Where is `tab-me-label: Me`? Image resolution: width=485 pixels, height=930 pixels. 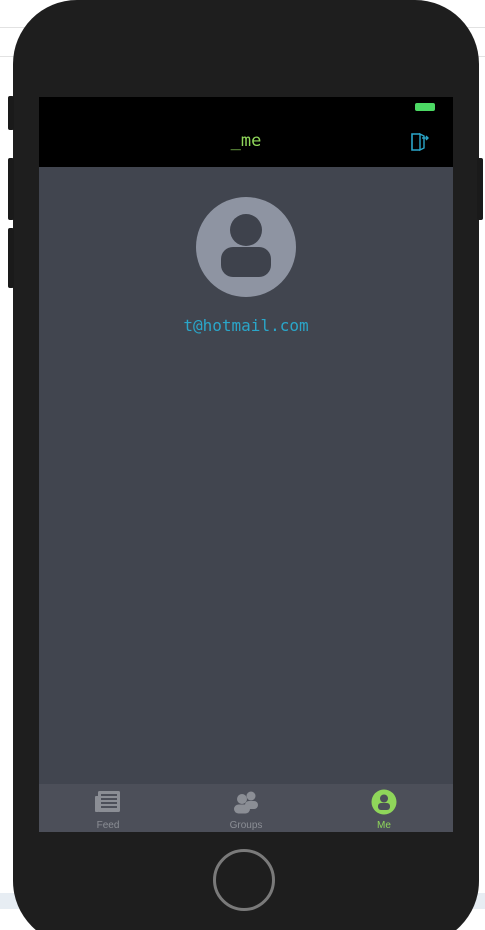 tab-me-label: Me is located at coordinates (384, 825).